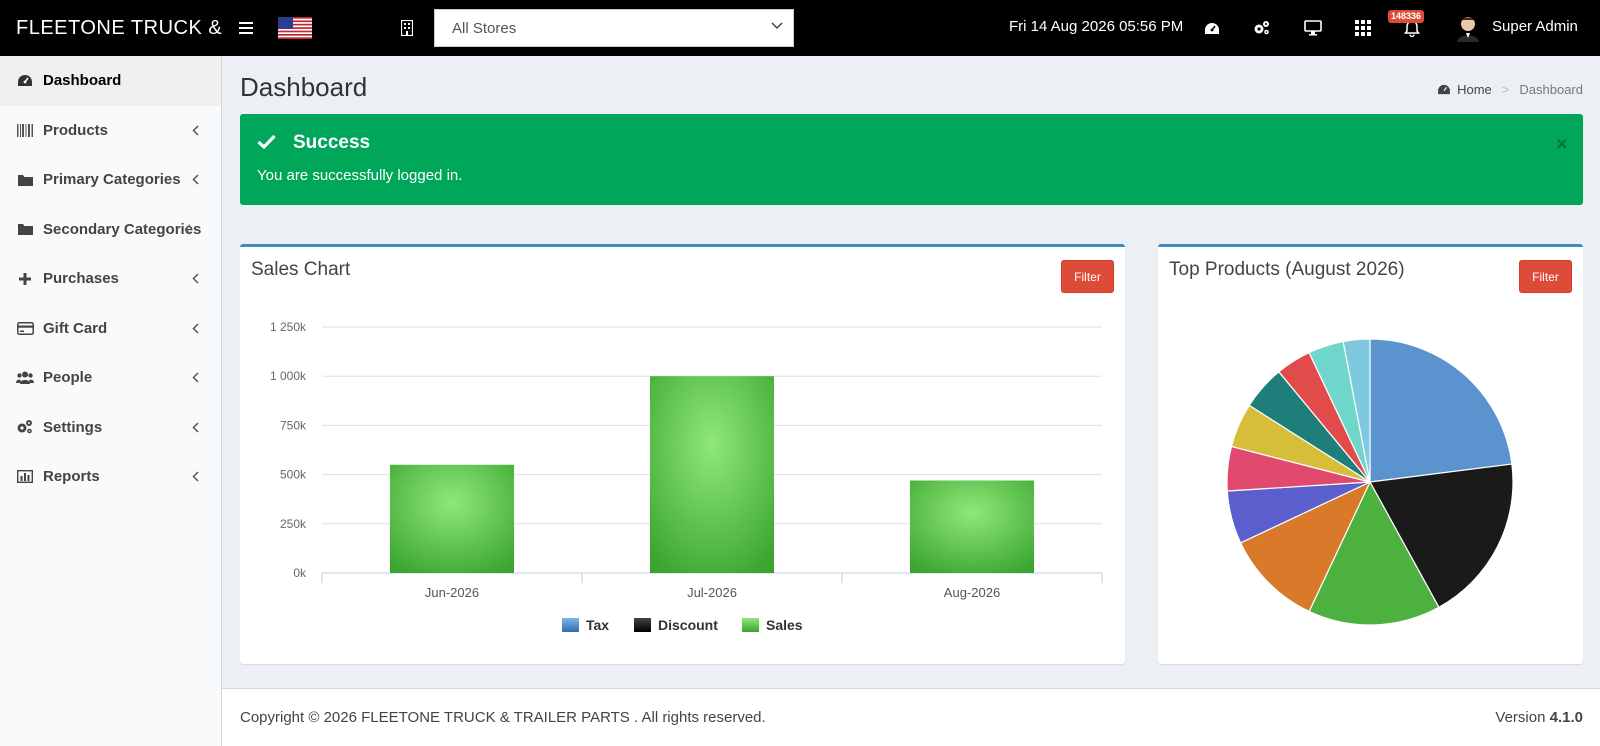 The image size is (1600, 746). I want to click on alert-title: Success, so click(332, 142).